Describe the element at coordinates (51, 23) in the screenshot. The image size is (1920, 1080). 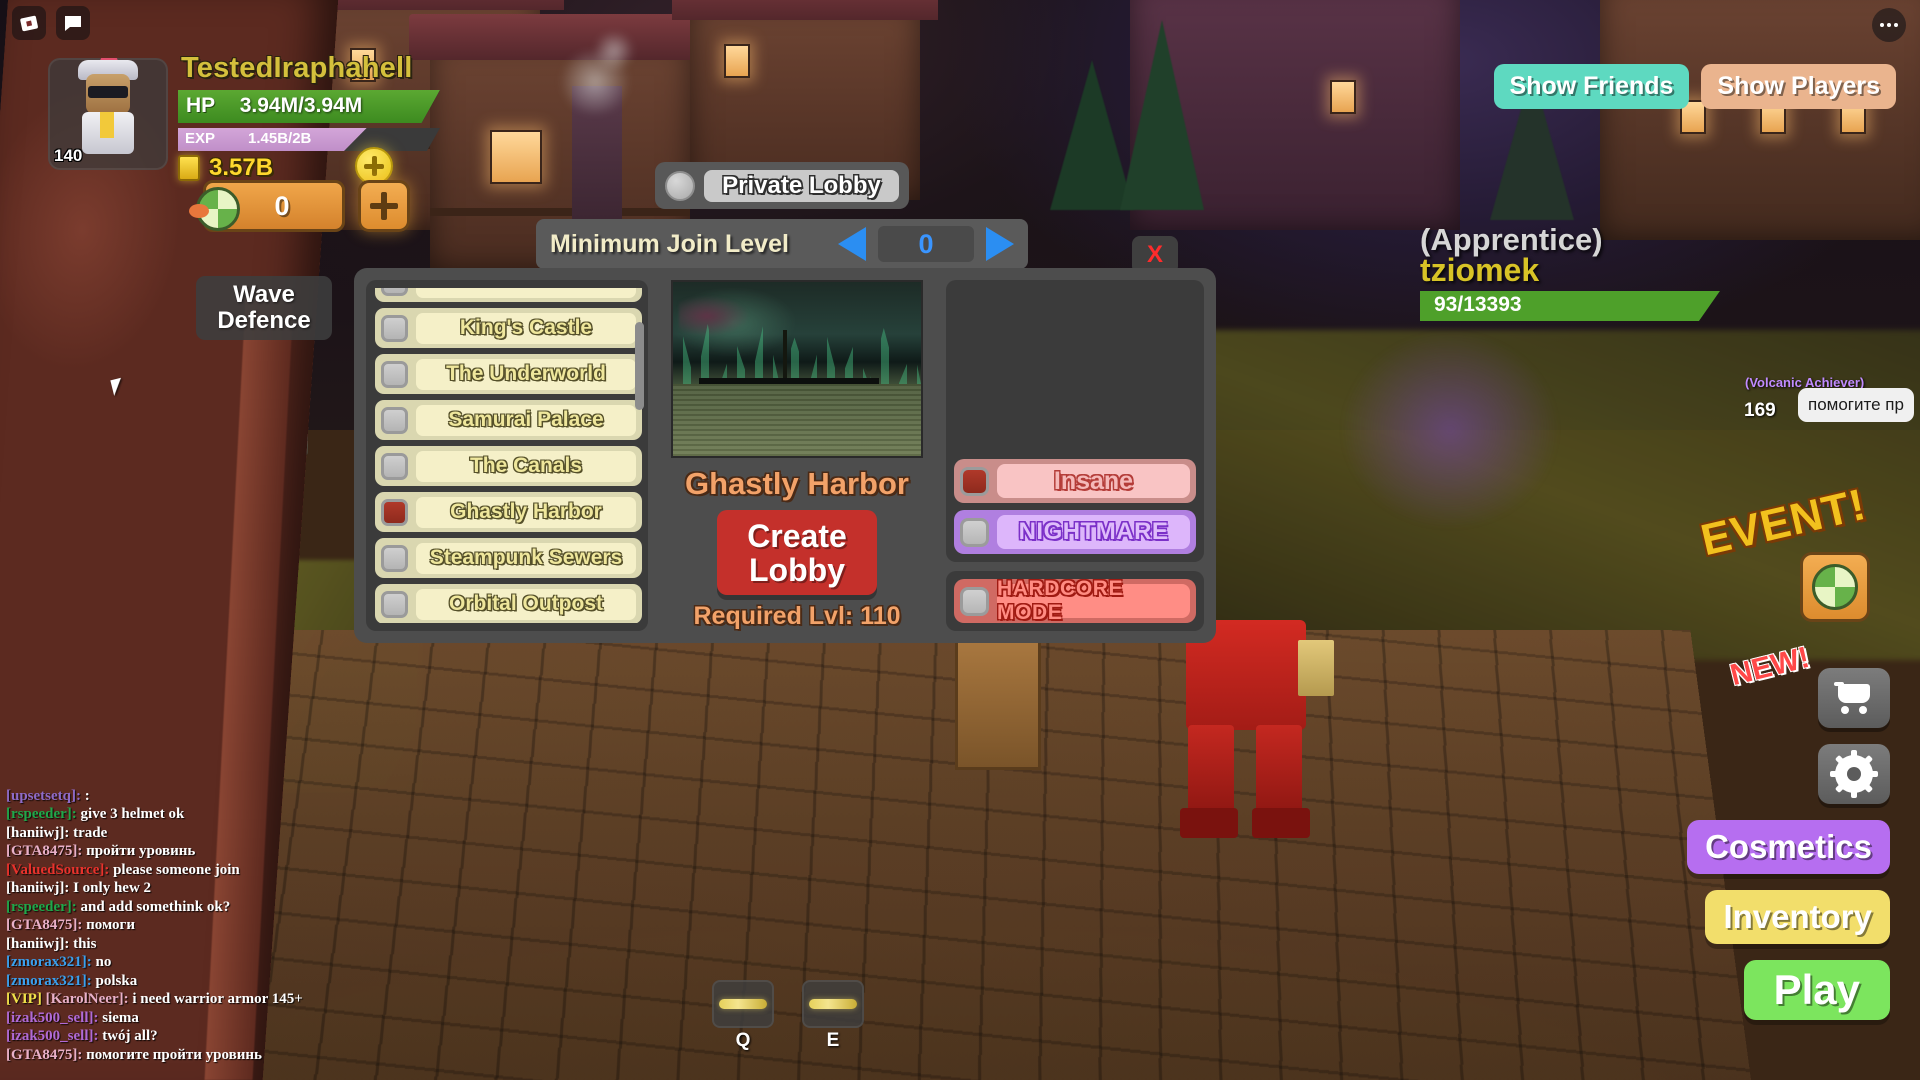
I see `roblox-topbar` at that location.